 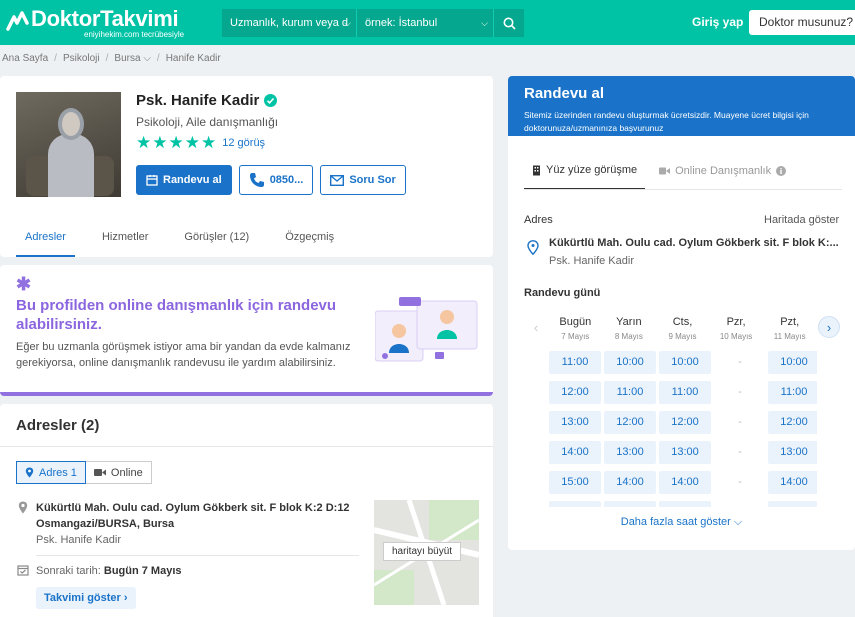 What do you see at coordinates (628, 336) in the screenshot?
I see `day-date: 8 Mayıs` at bounding box center [628, 336].